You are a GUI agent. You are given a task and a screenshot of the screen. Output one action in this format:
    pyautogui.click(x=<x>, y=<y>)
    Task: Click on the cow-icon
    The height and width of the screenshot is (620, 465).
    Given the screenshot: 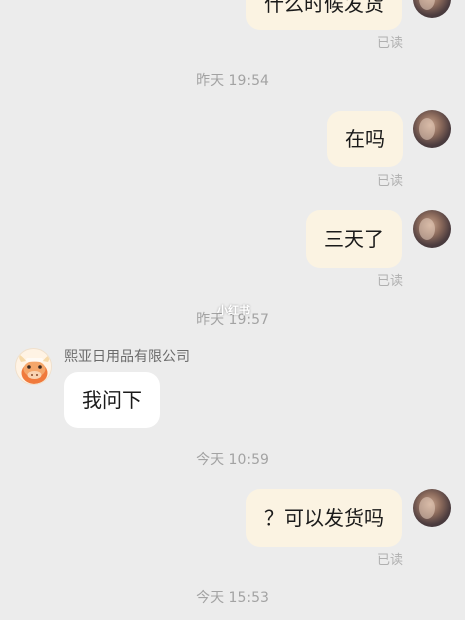 What is the action you would take?
    pyautogui.click(x=33, y=366)
    